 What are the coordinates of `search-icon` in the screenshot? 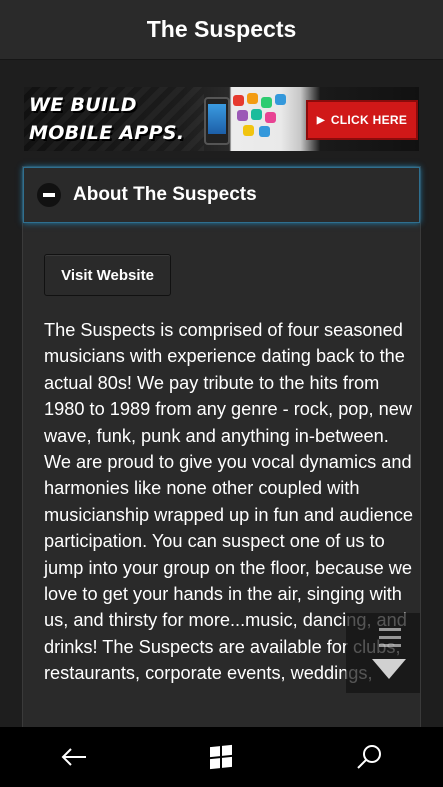 It's located at (369, 757).